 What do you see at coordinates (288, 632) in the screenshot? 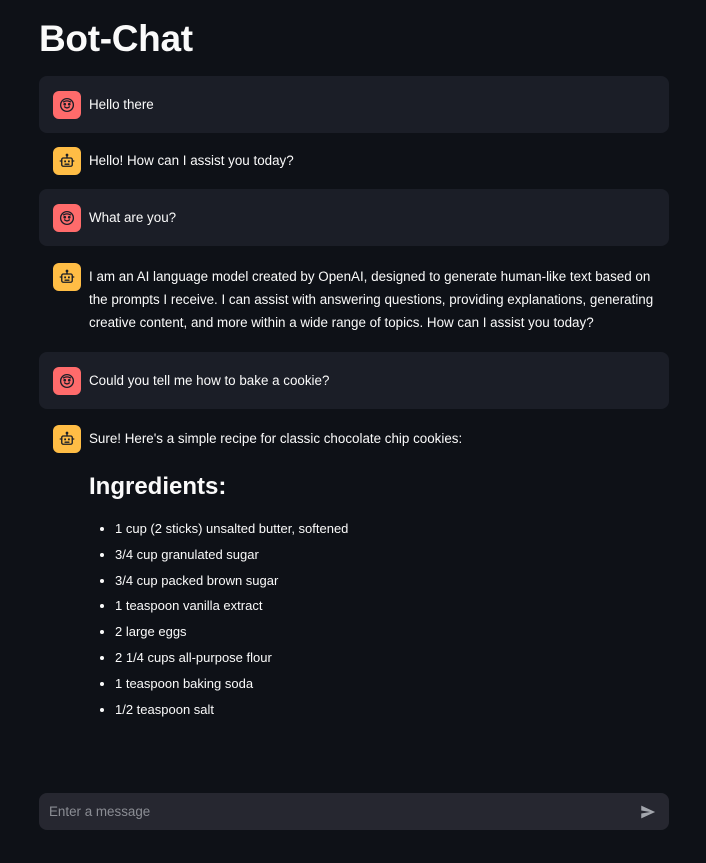
I see `list-item: 2 large eggs` at bounding box center [288, 632].